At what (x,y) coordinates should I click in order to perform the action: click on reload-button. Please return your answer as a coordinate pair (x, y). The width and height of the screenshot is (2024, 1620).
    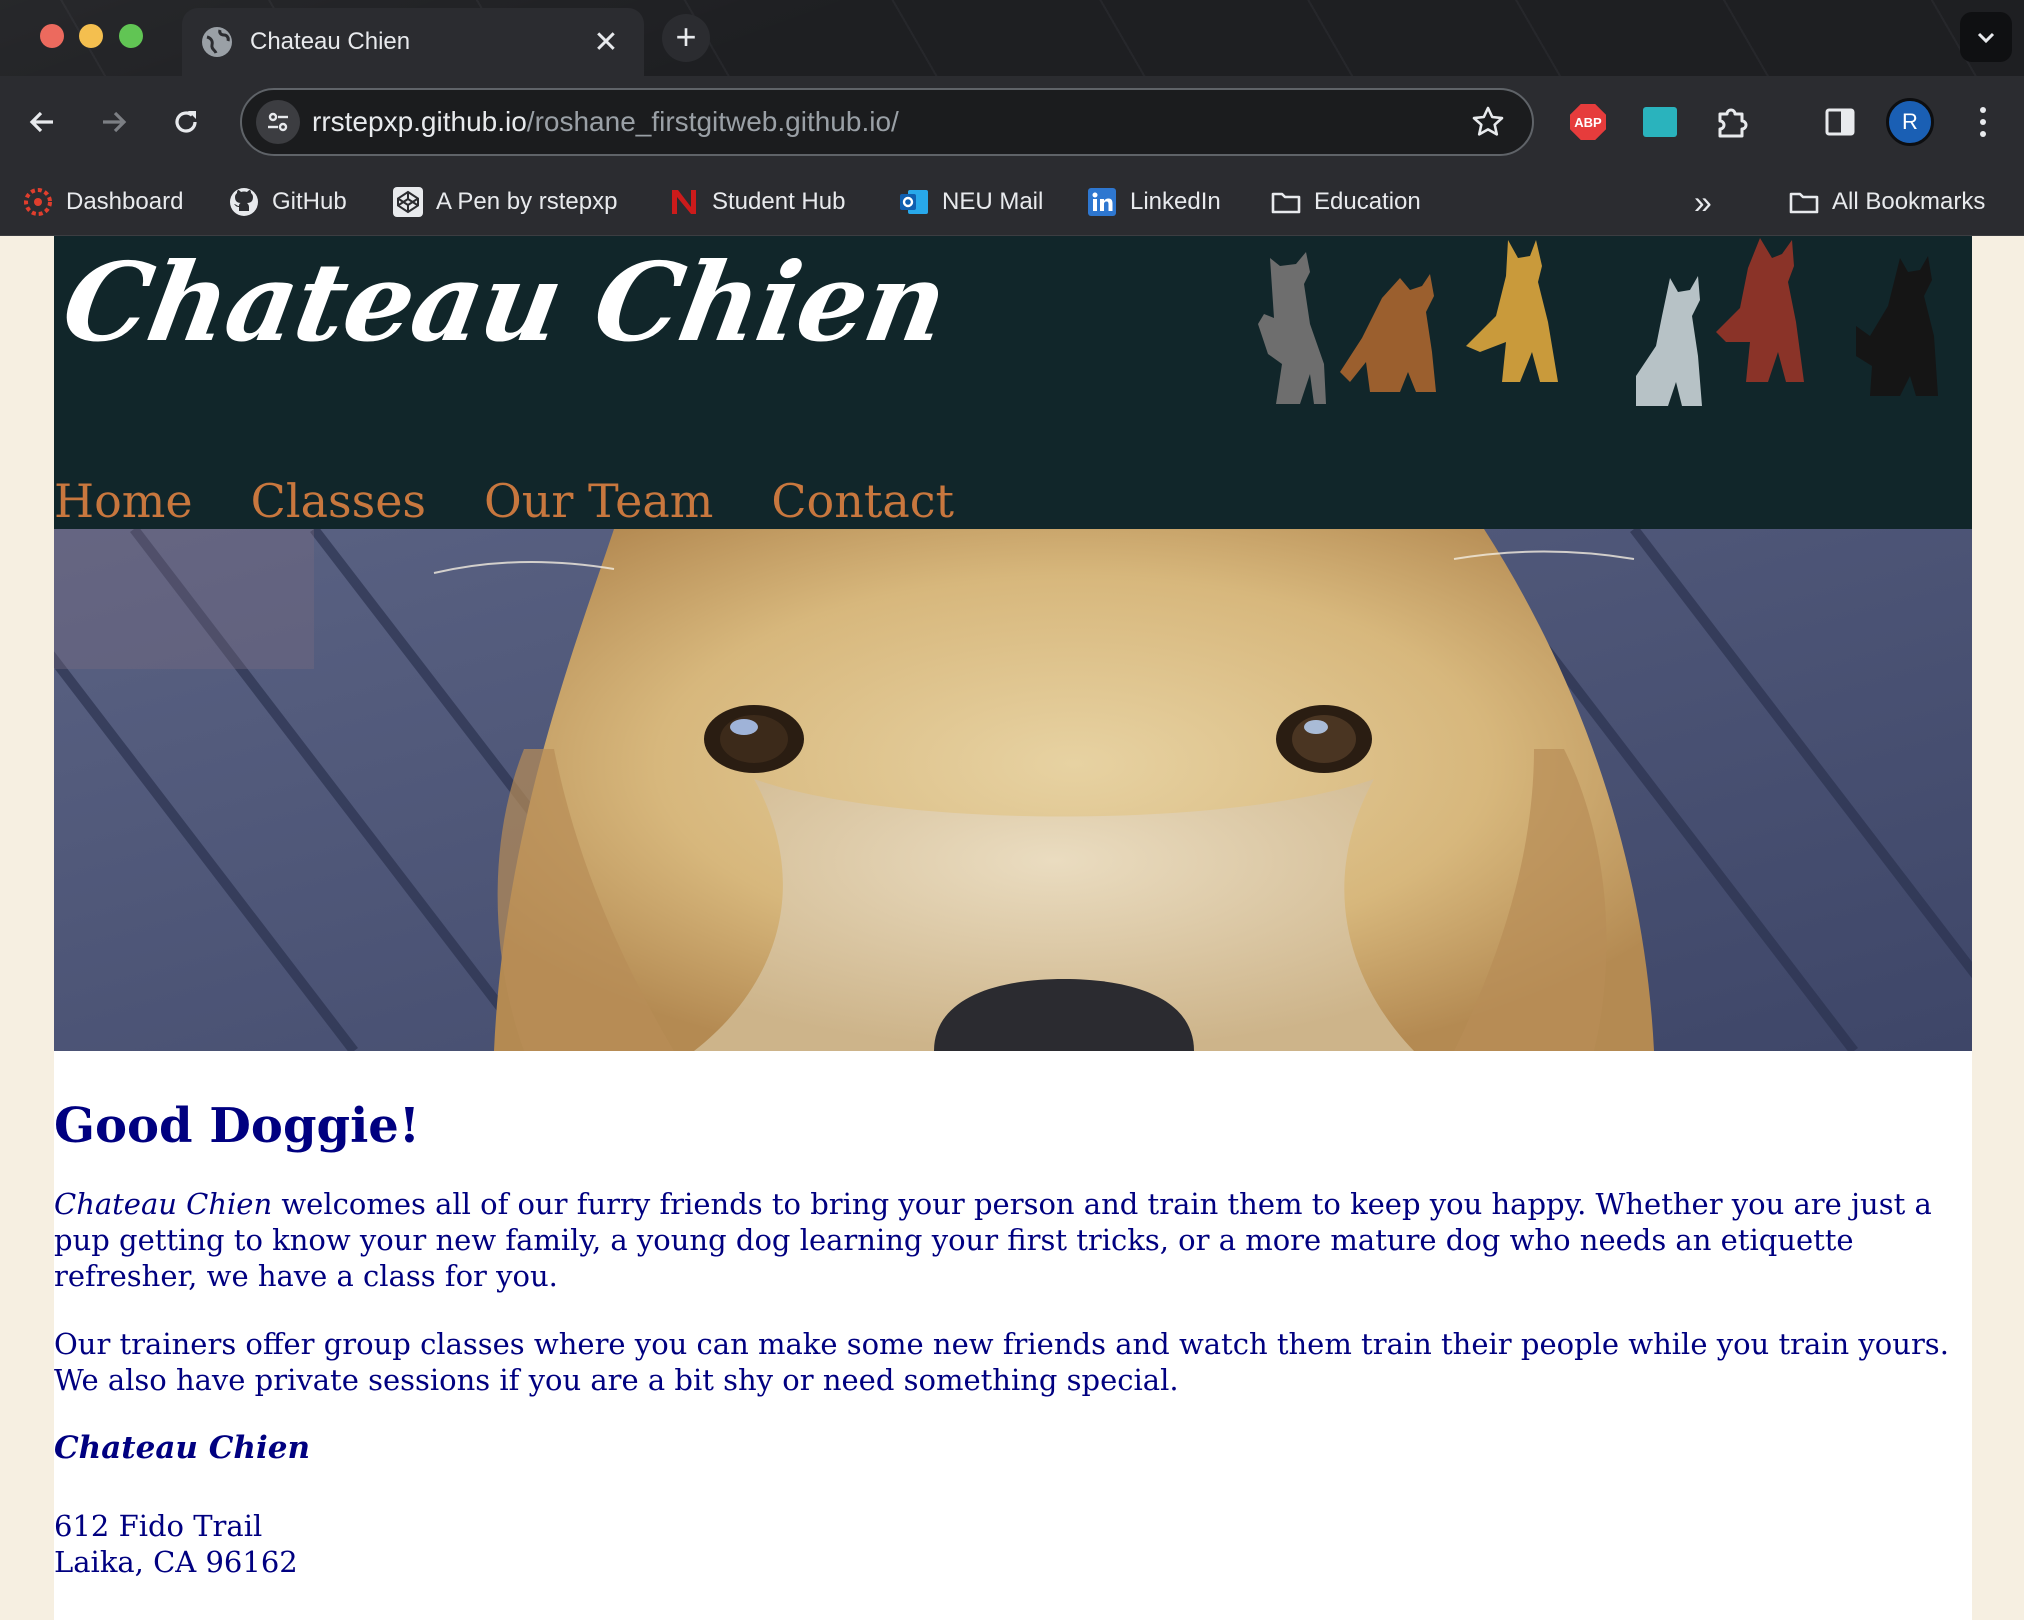
    Looking at the image, I should click on (186, 122).